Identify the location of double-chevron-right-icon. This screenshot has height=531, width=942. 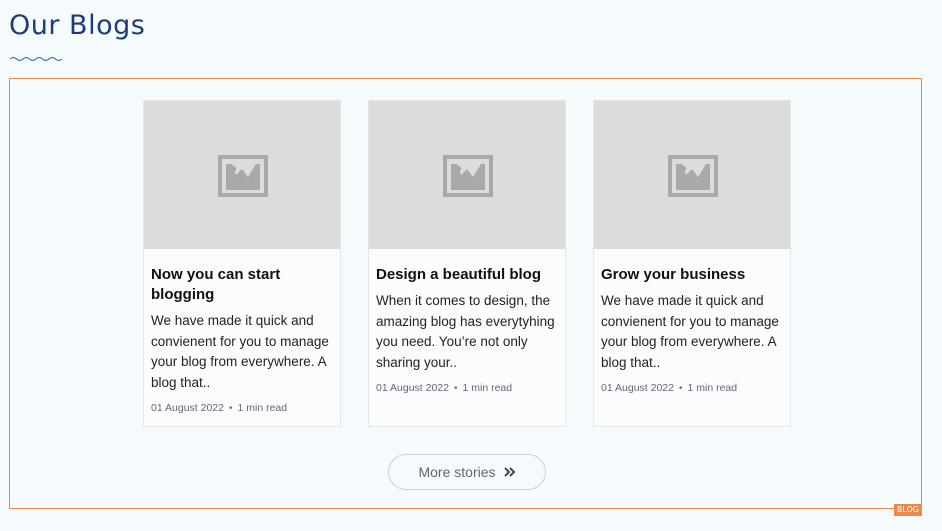
(509, 472).